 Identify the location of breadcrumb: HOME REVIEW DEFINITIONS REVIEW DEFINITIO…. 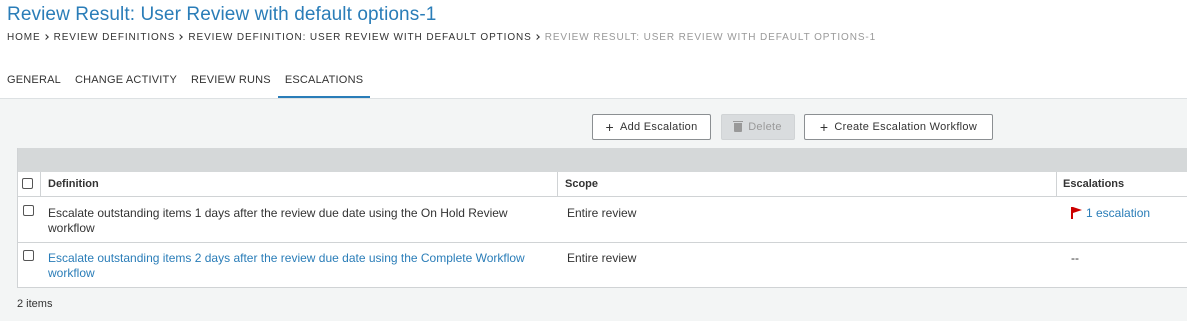
(441, 37).